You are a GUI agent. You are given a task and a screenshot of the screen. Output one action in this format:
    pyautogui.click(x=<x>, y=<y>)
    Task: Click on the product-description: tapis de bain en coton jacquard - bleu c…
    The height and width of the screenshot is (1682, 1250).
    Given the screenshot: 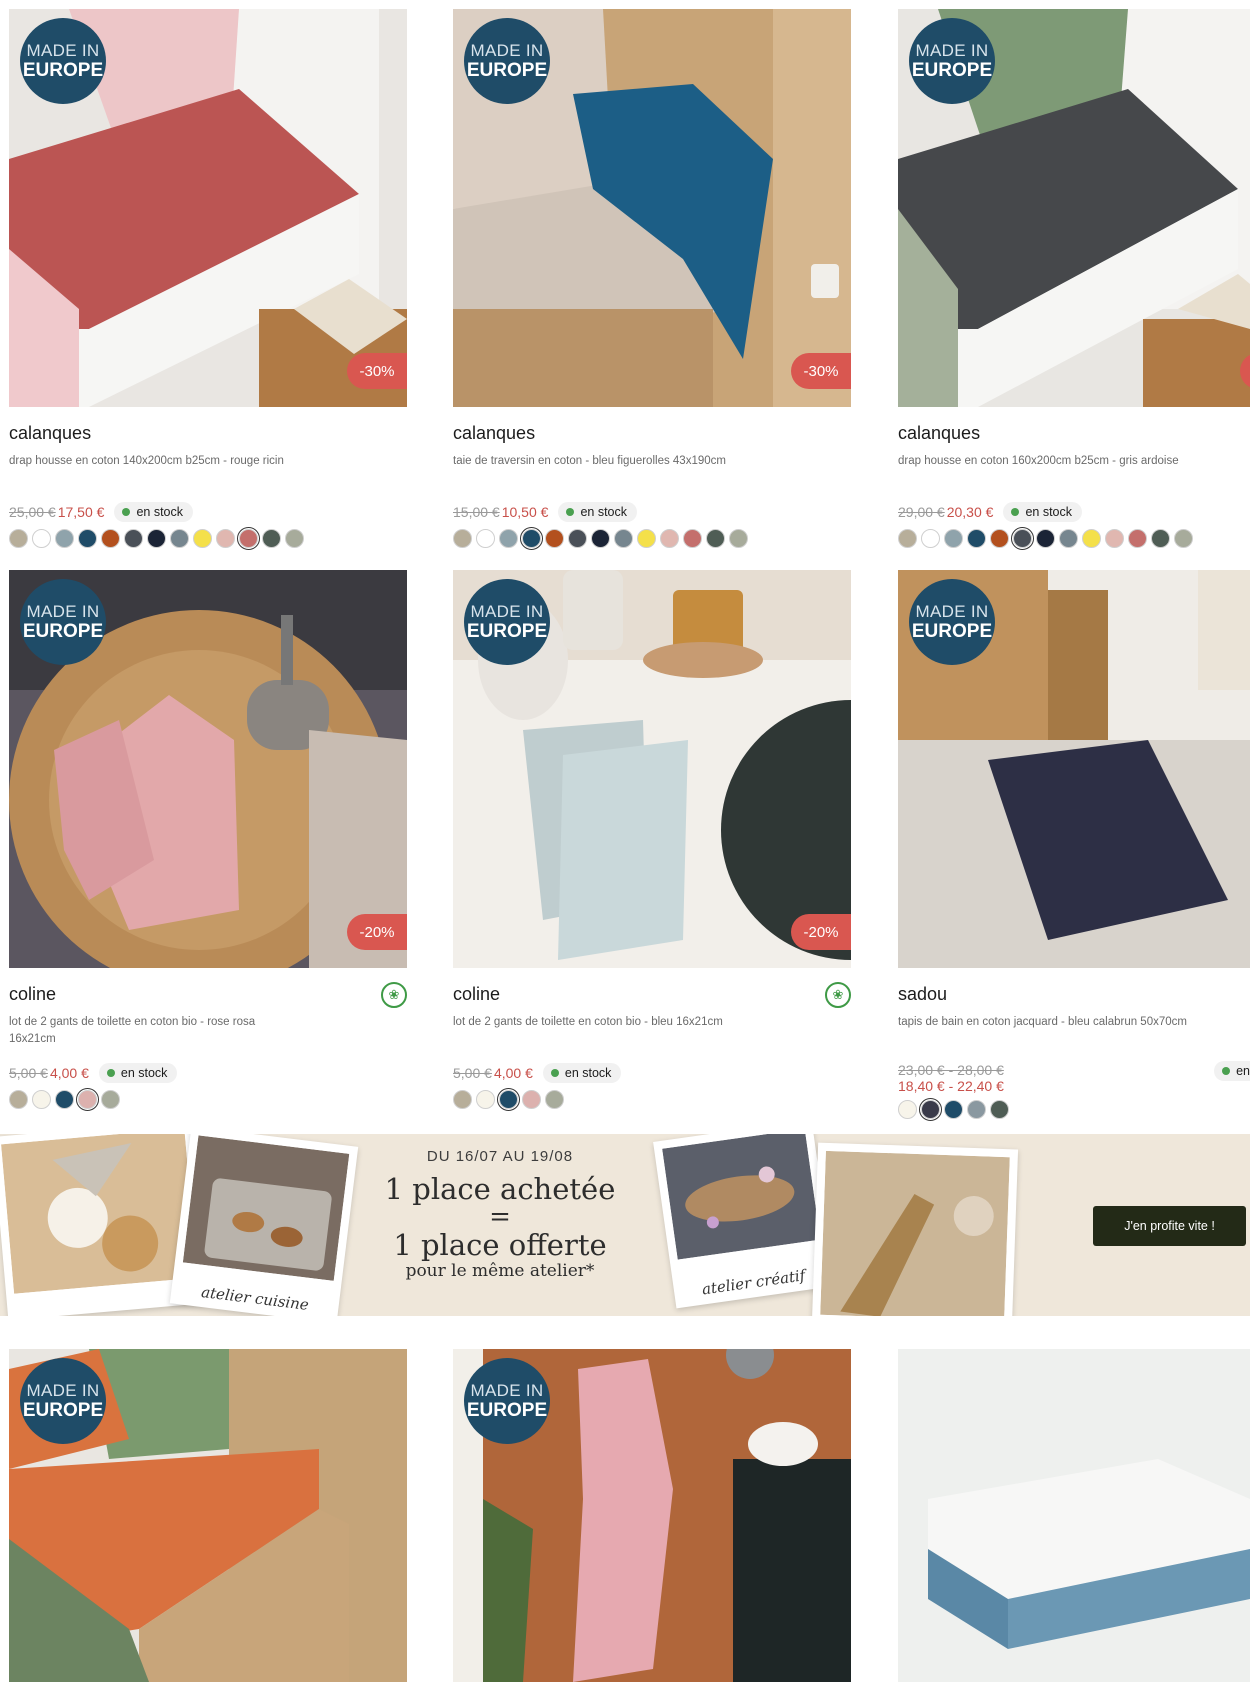 What is the action you would take?
    pyautogui.click(x=1043, y=1031)
    